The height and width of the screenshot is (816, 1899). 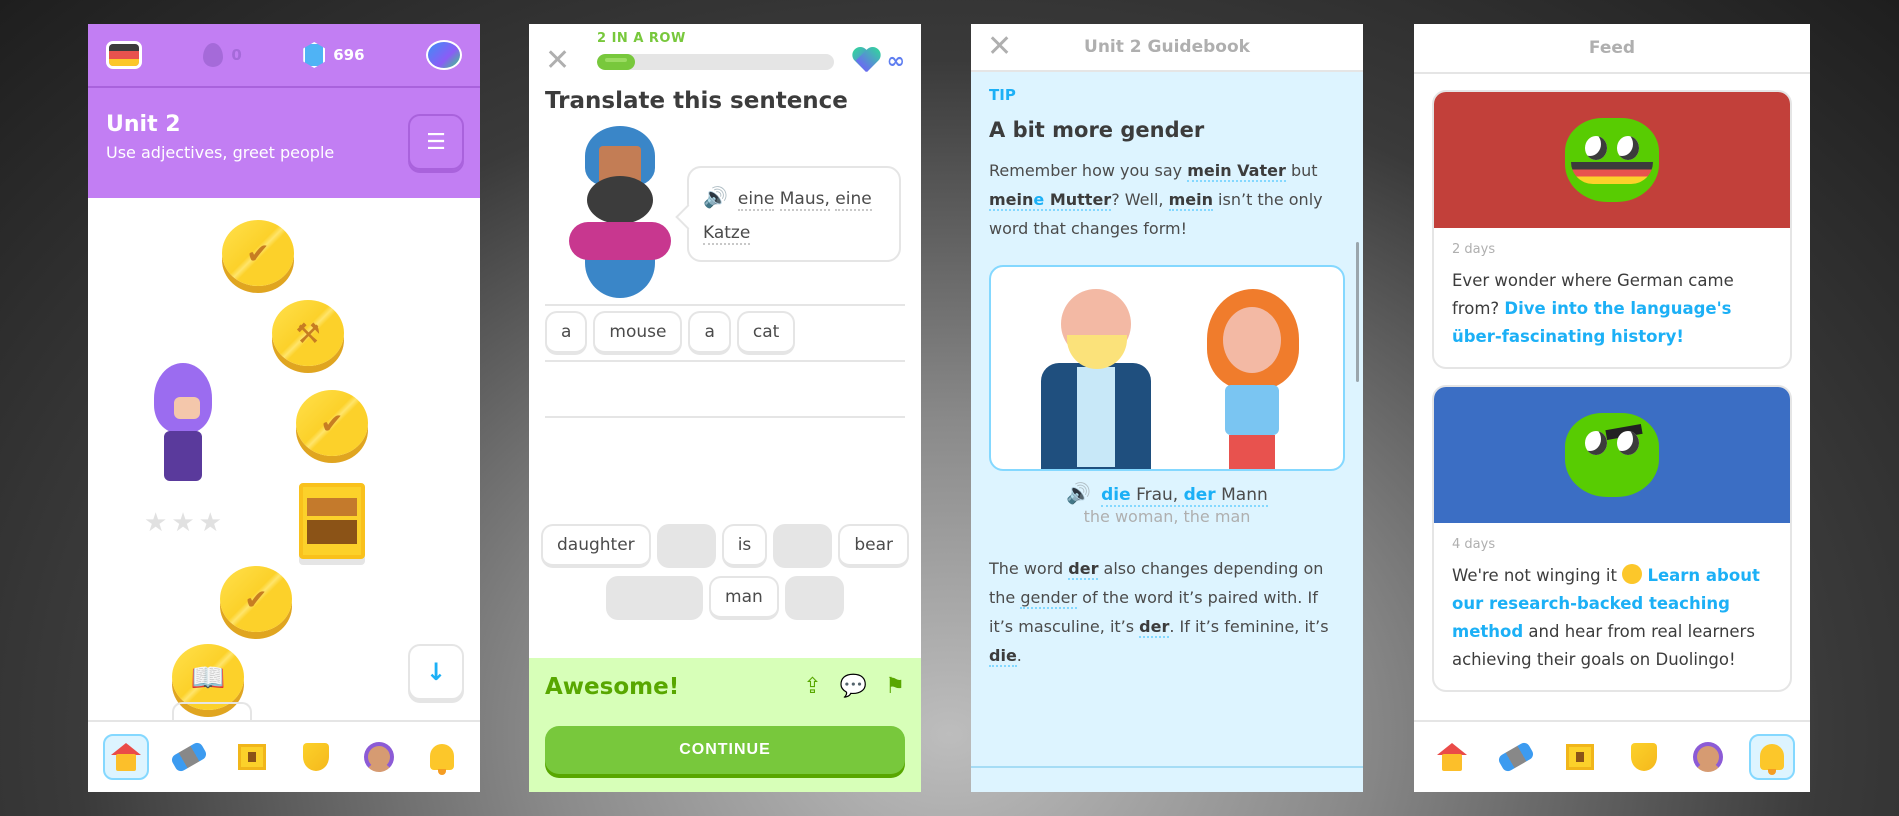 What do you see at coordinates (696, 101) in the screenshot?
I see `challenge-title: Translate this sentence` at bounding box center [696, 101].